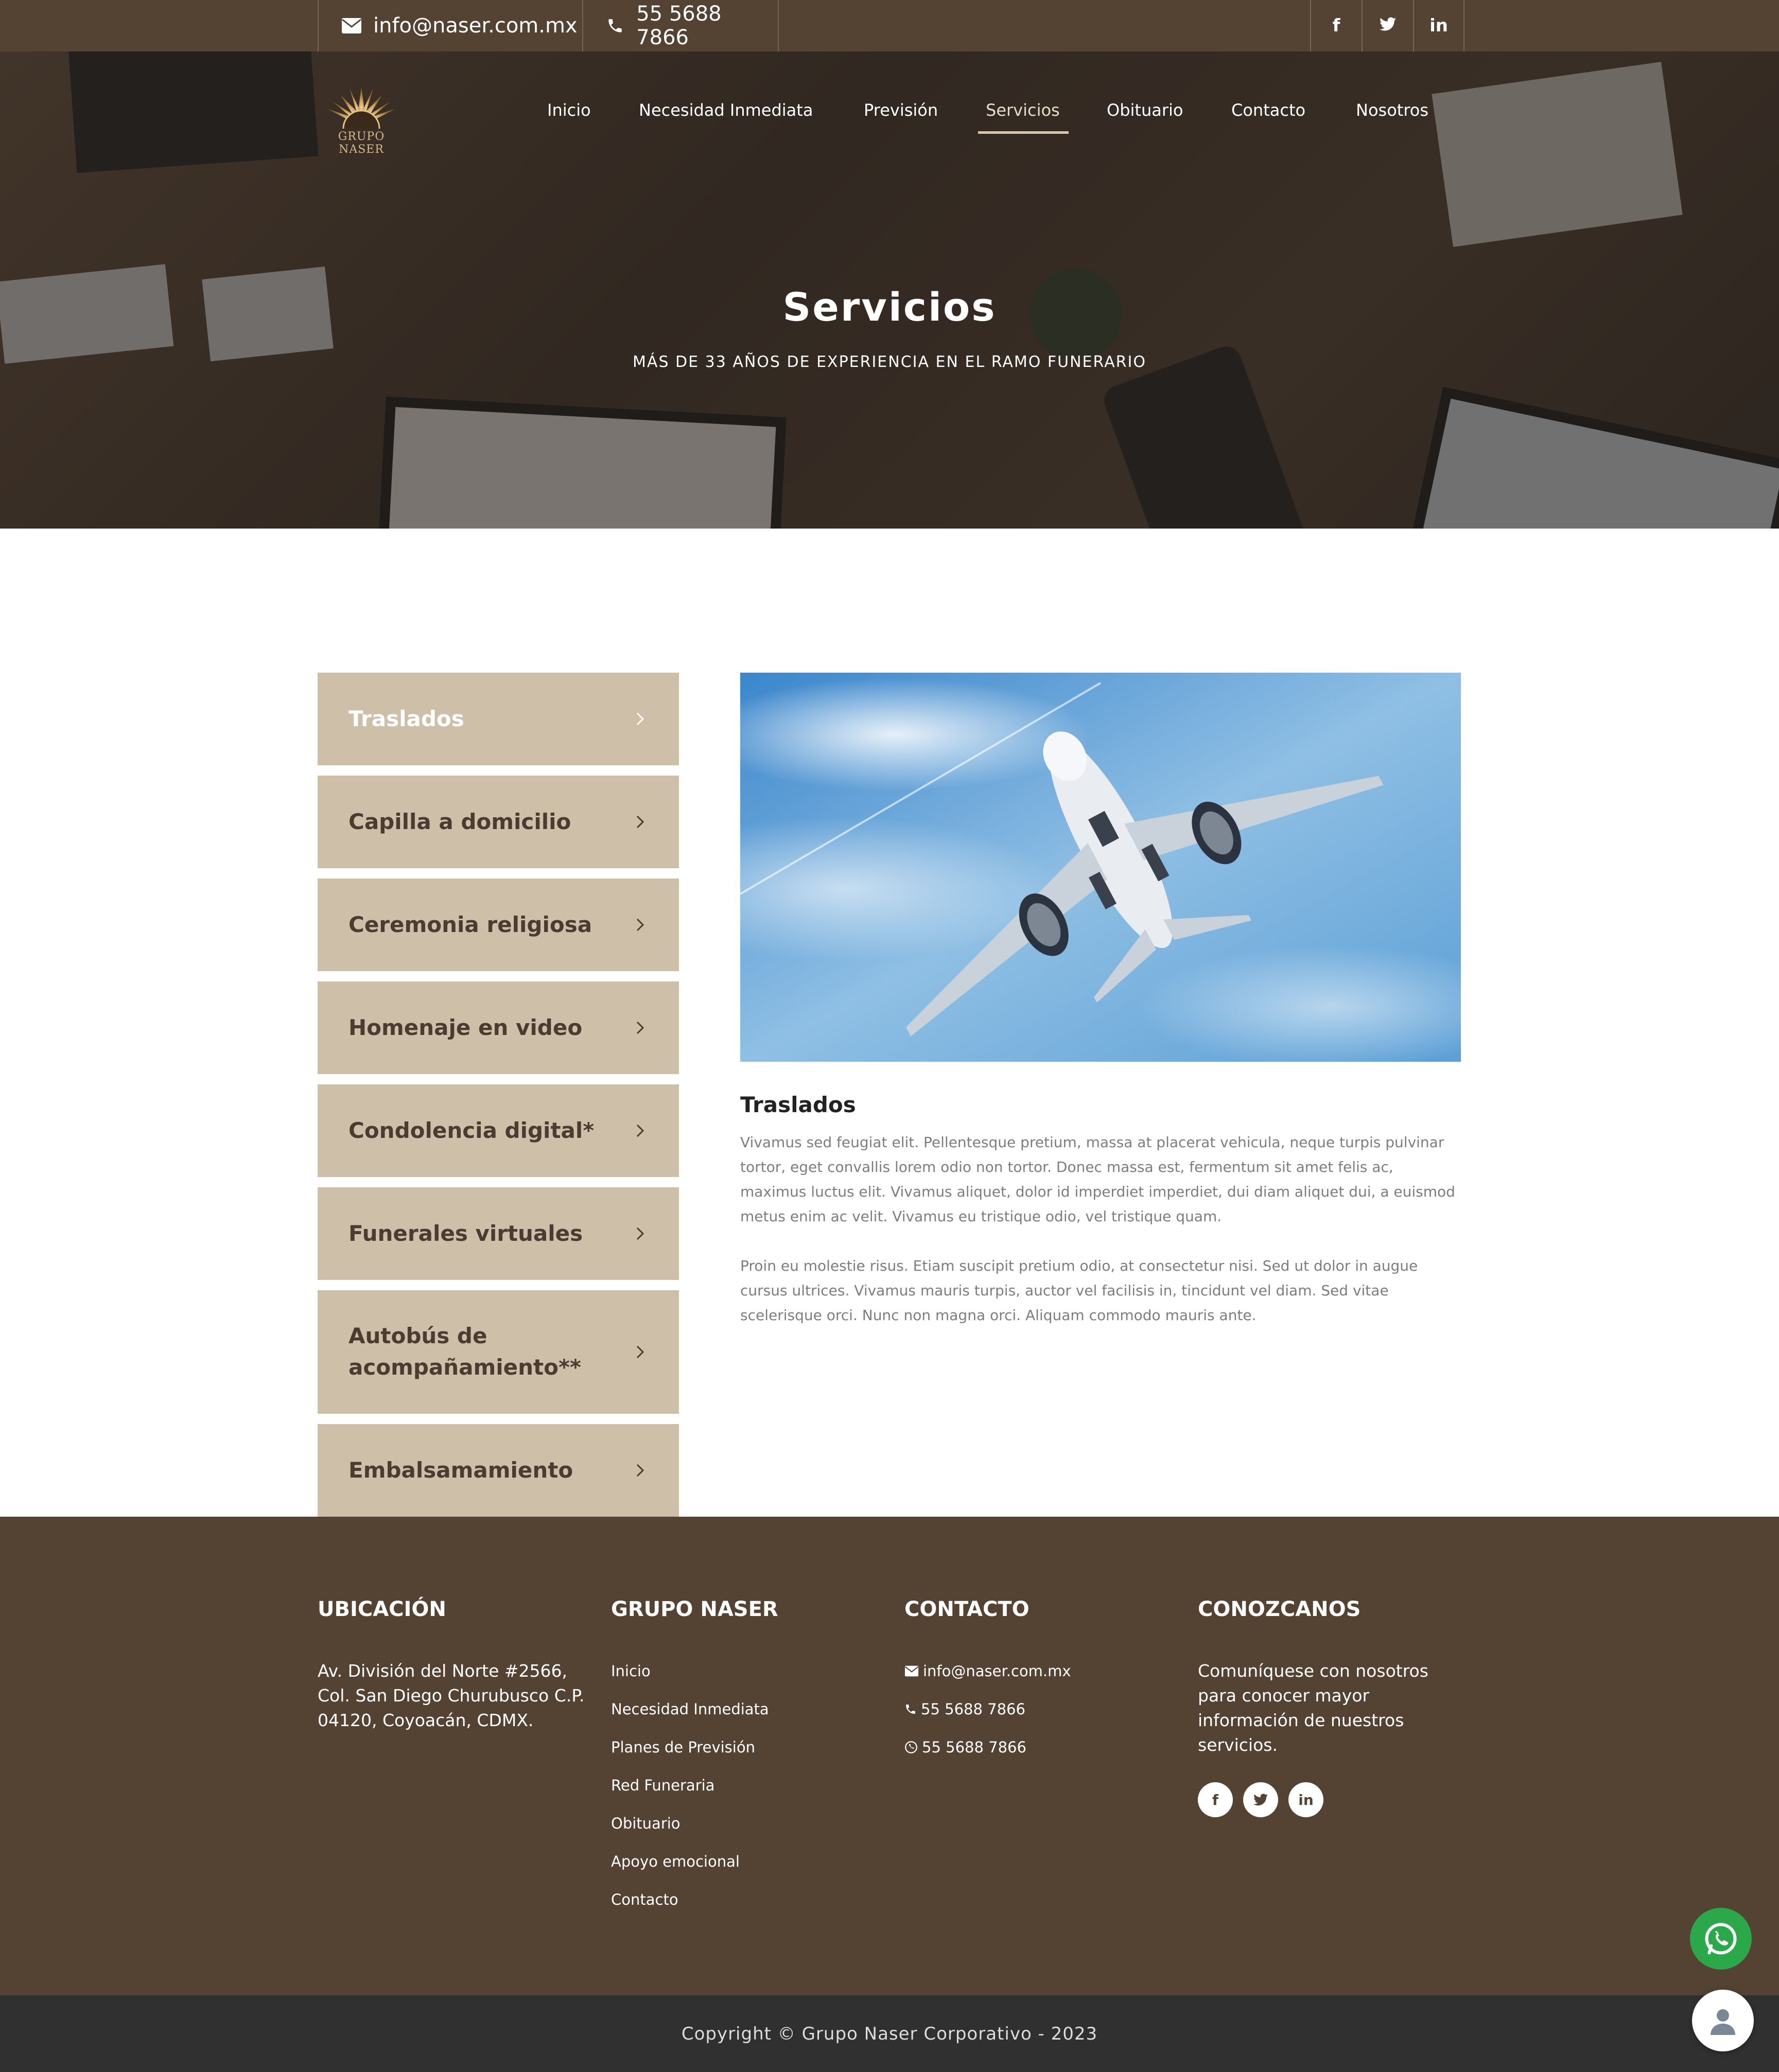 This screenshot has width=1779, height=2072. What do you see at coordinates (1268, 110) in the screenshot?
I see `nav-item-contacto: Contacto` at bounding box center [1268, 110].